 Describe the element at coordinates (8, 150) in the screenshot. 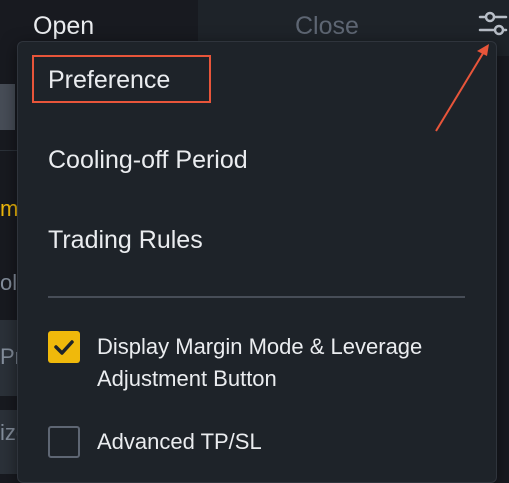

I see `background-divider` at that location.